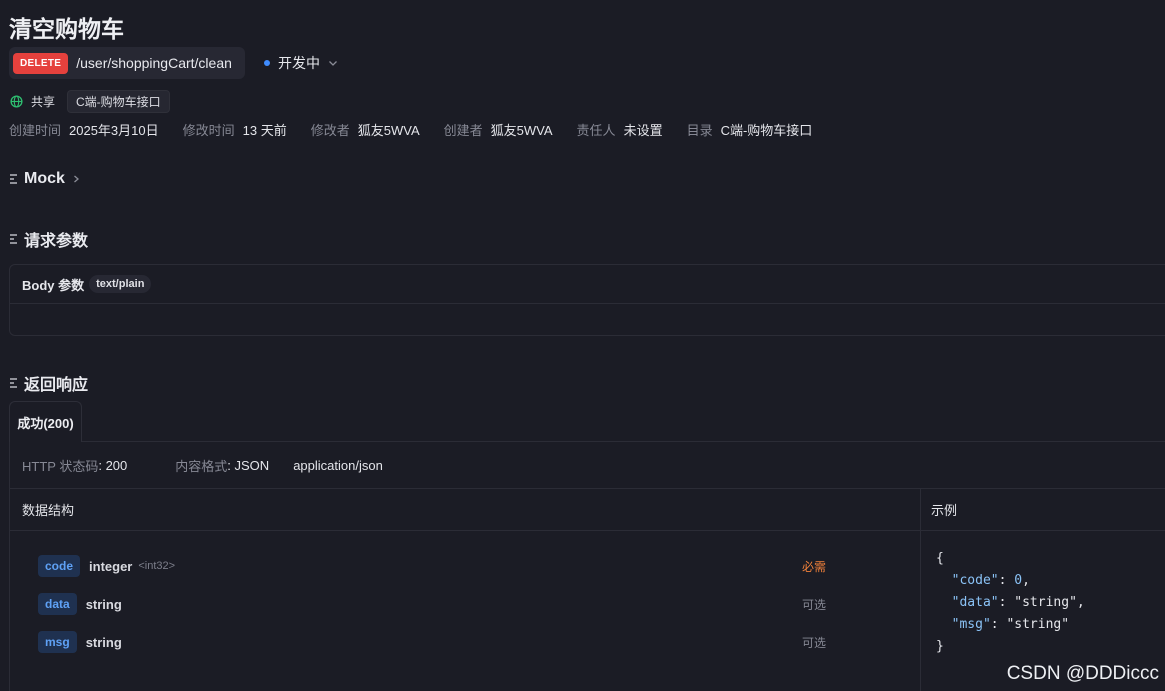  I want to click on field-type: integer, so click(111, 566).